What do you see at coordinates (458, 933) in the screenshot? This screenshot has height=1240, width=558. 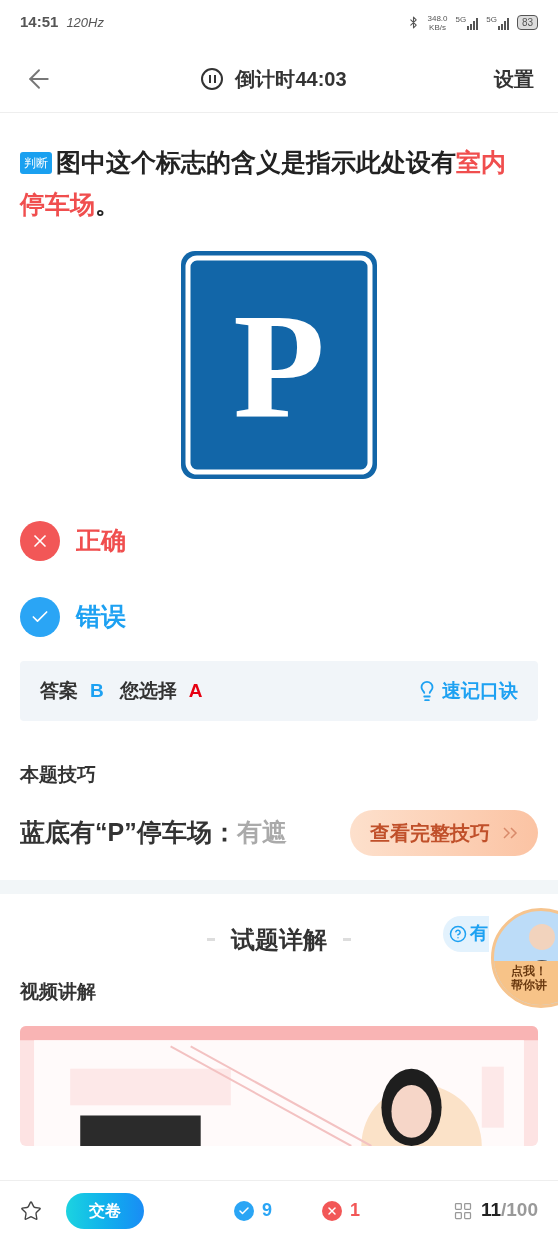 I see `help-icon` at bounding box center [458, 933].